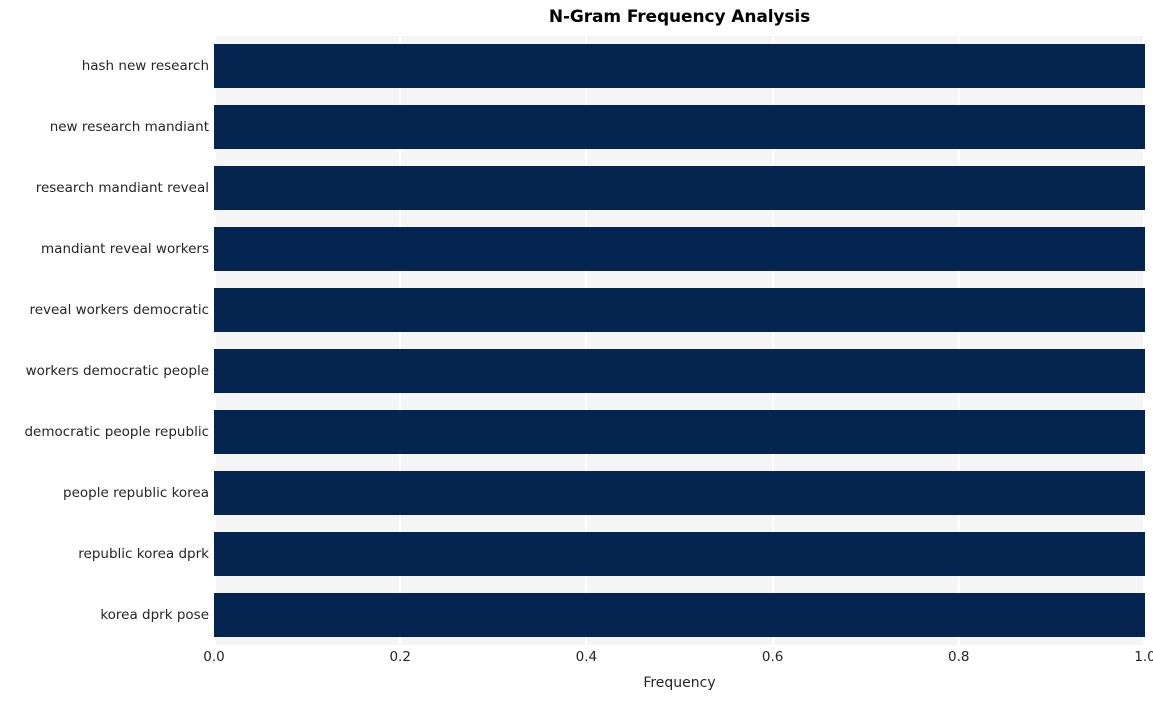  I want to click on y-axis-tick-label: reveal workers democratic, so click(119, 310).